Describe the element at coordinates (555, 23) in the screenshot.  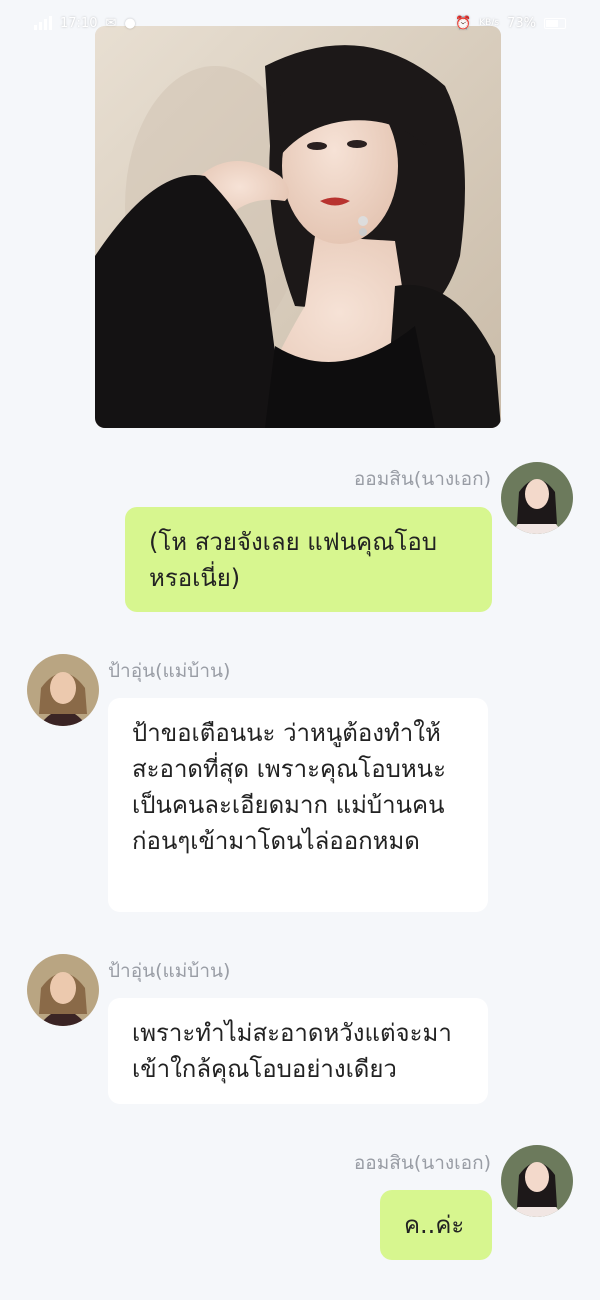
I see `battery-icon` at that location.